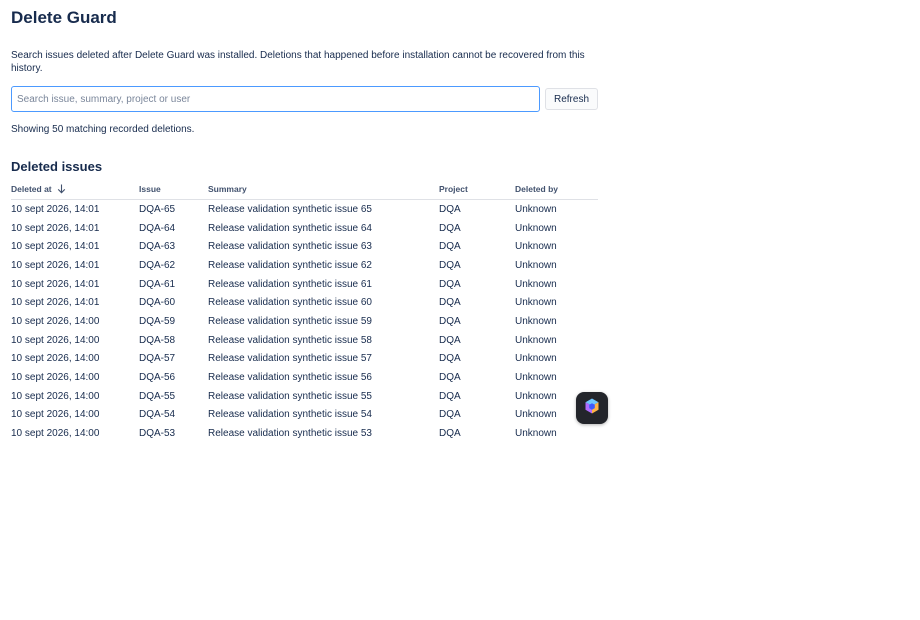  I want to click on page-title: Delete Guard, so click(64, 17).